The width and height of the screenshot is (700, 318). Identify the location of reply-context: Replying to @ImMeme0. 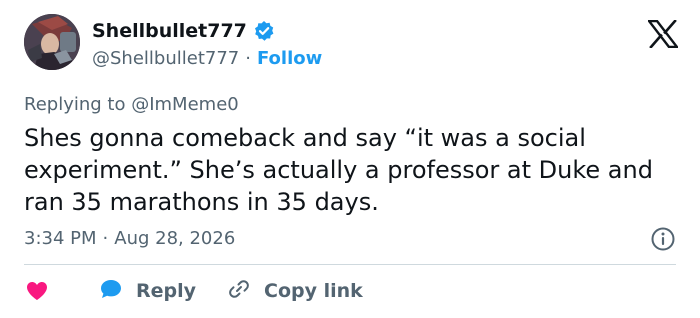
(131, 104).